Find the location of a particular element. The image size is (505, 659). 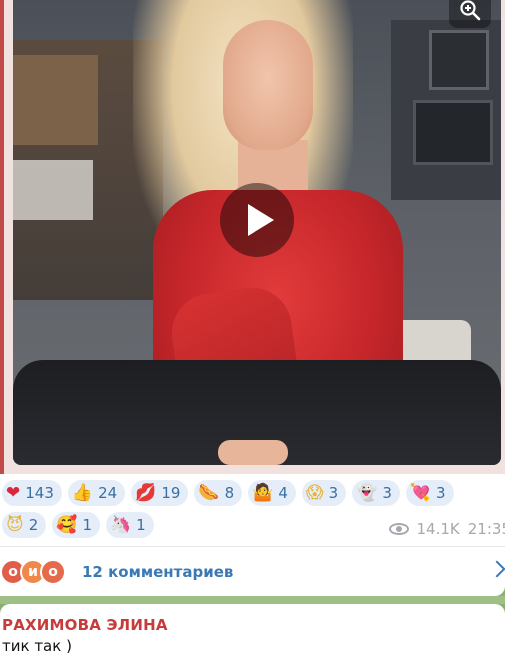

message-text: тик так ) is located at coordinates (37, 646).